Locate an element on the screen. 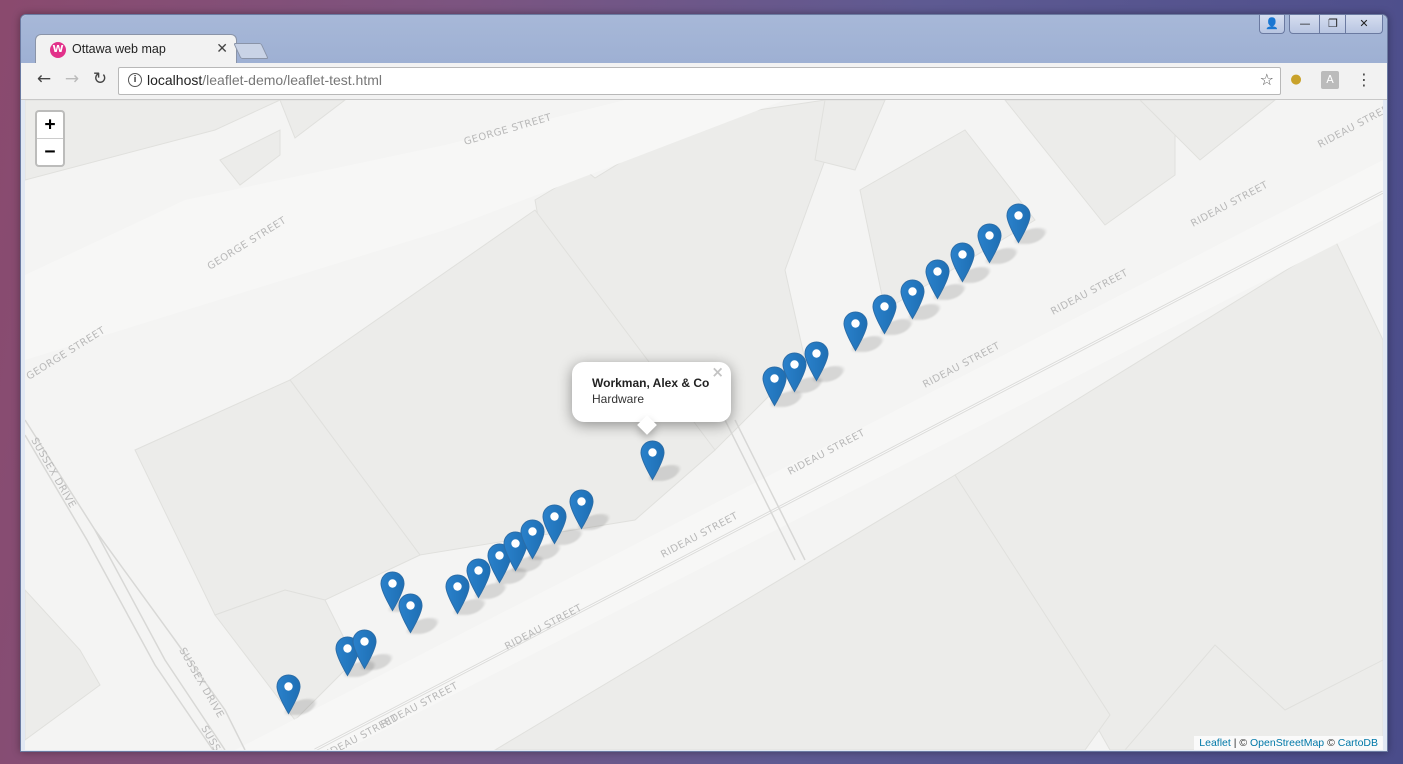 The width and height of the screenshot is (1403, 764). title-bar: W Ottawa web map ✕ 👤 — ❐ ✕ is located at coordinates (704, 40).